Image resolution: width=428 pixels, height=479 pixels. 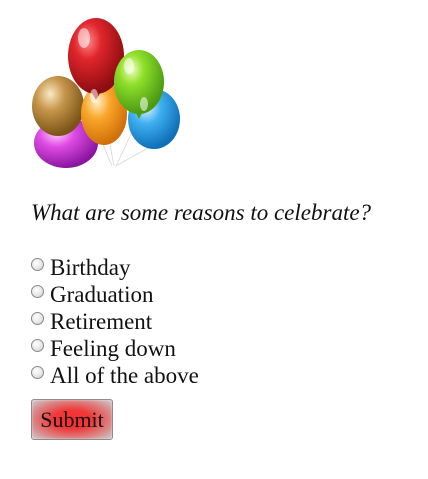 I want to click on option-label: Birthday, so click(x=90, y=267).